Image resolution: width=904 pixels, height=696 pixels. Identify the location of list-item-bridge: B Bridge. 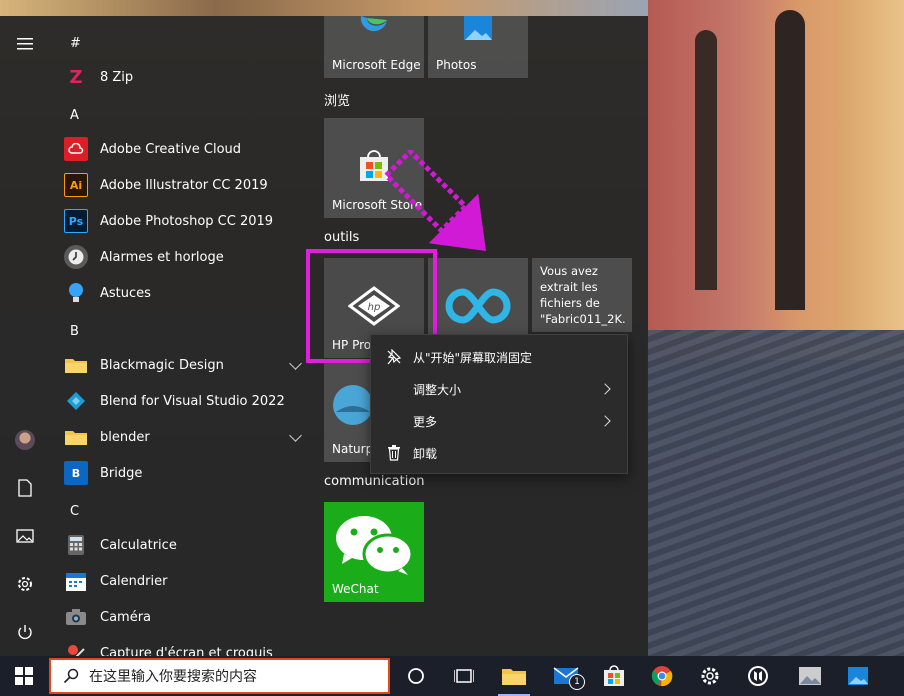
(185, 473).